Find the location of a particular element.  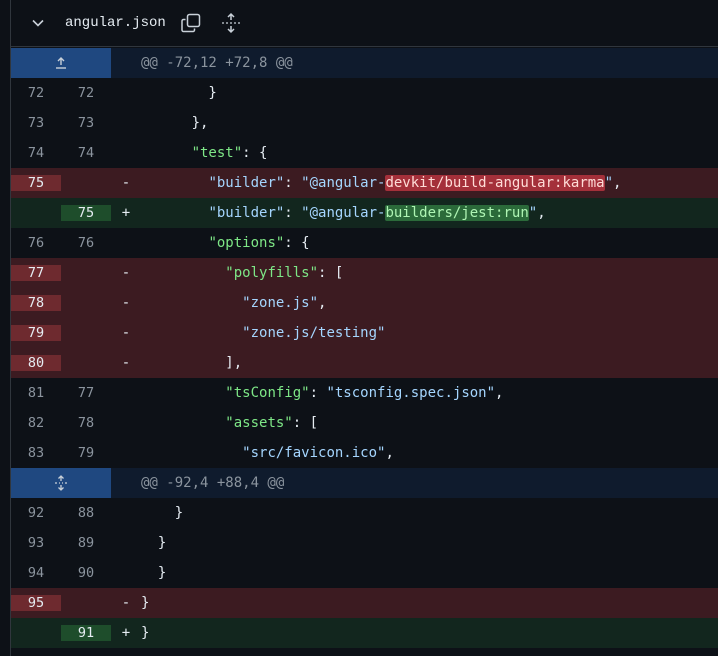

code-string: "zone.js/testing" is located at coordinates (314, 333).